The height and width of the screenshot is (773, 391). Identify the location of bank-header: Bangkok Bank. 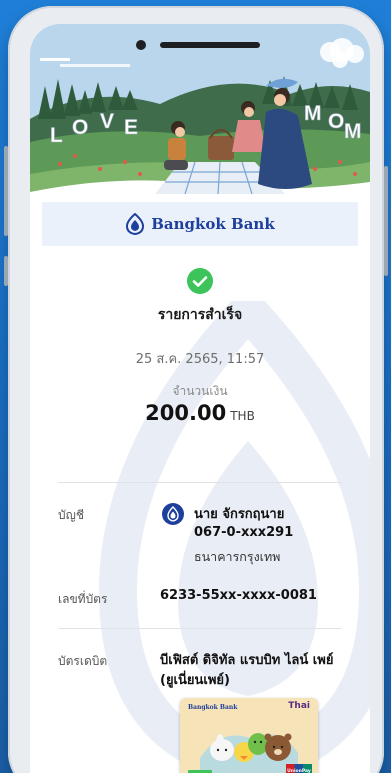
(200, 224).